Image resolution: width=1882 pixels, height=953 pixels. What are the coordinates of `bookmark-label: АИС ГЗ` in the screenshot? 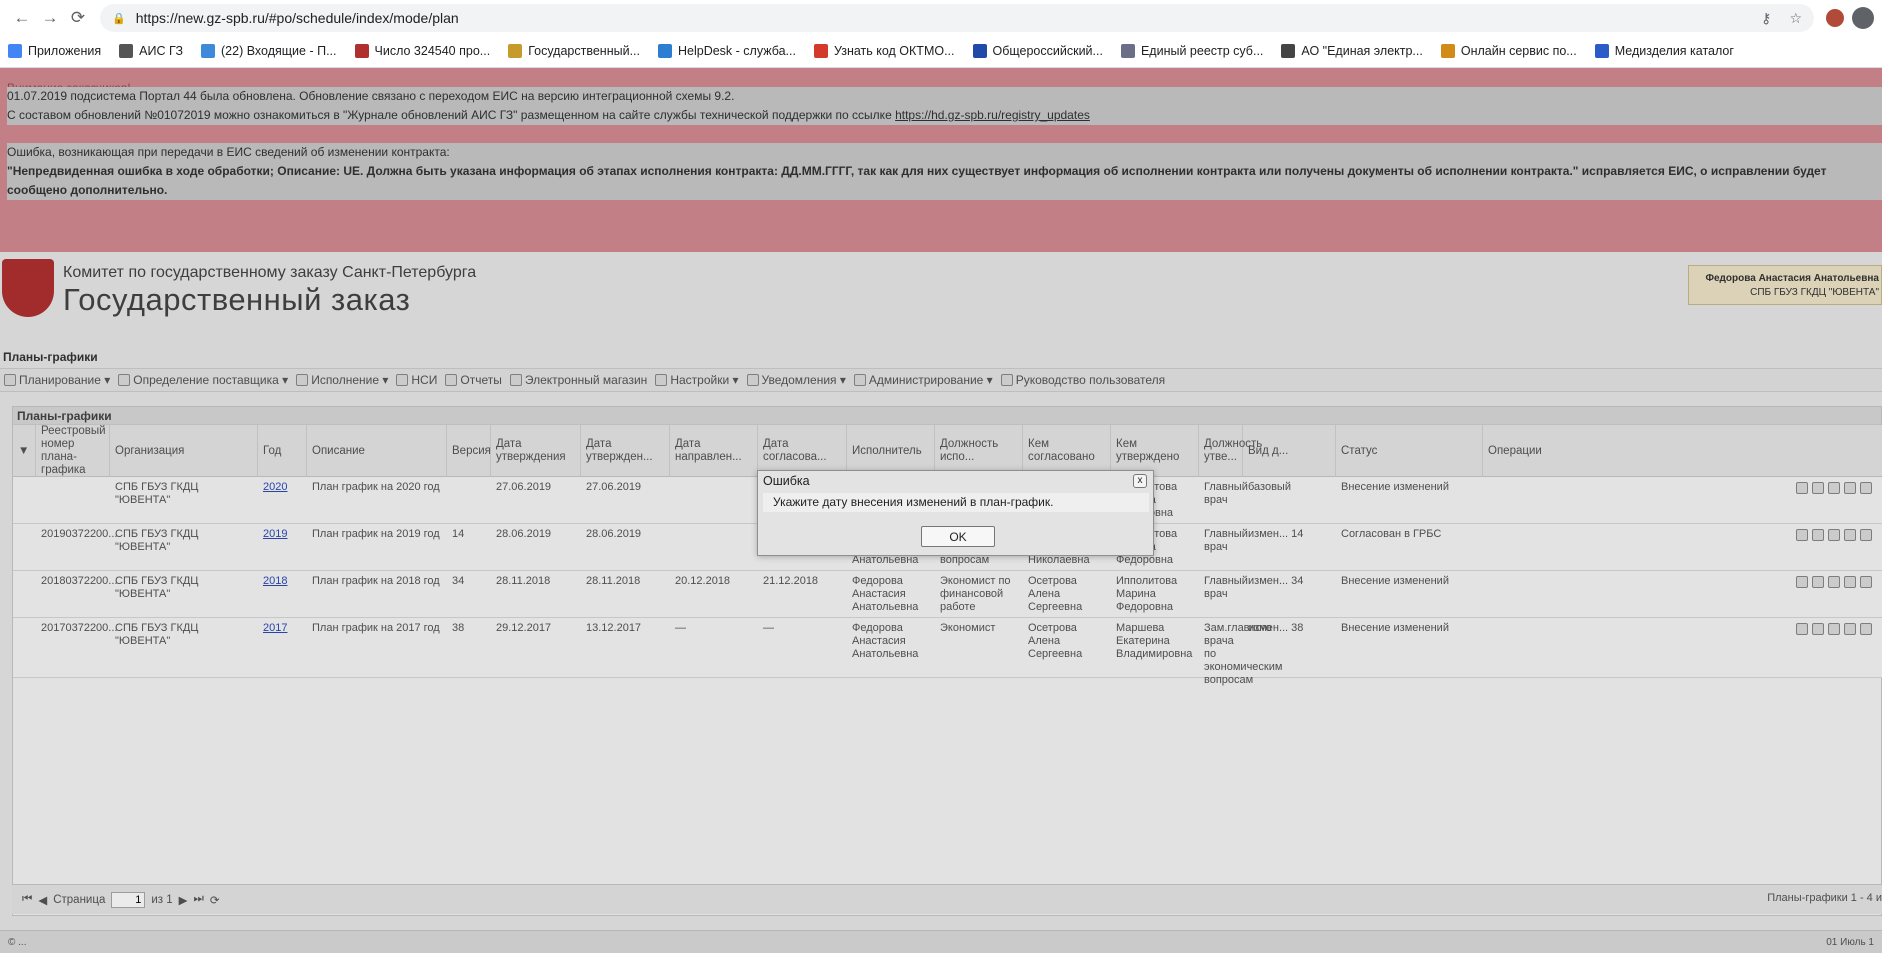 It's located at (161, 51).